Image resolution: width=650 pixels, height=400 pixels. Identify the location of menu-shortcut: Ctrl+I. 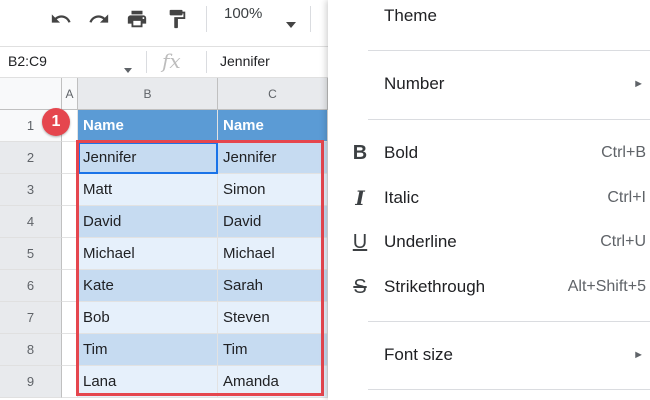
(626, 197).